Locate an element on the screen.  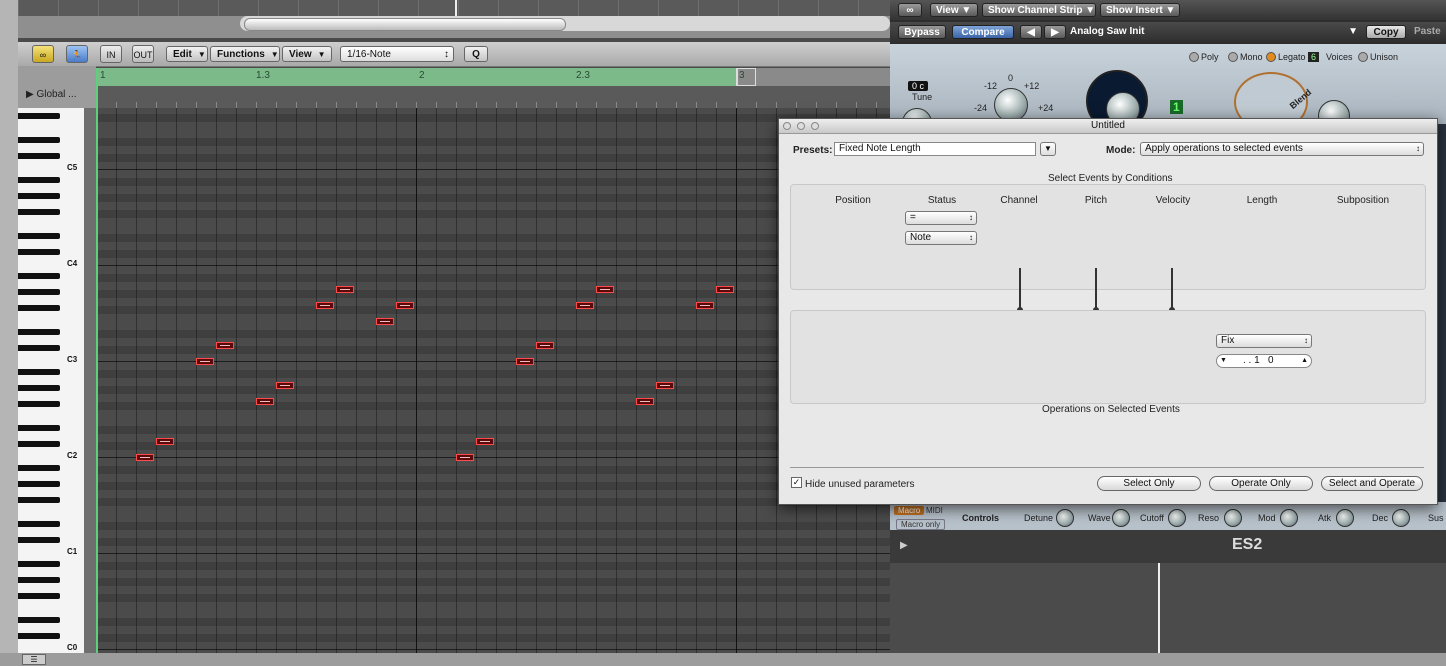
macro-only-toggle: Macro only is located at coordinates (921, 524).